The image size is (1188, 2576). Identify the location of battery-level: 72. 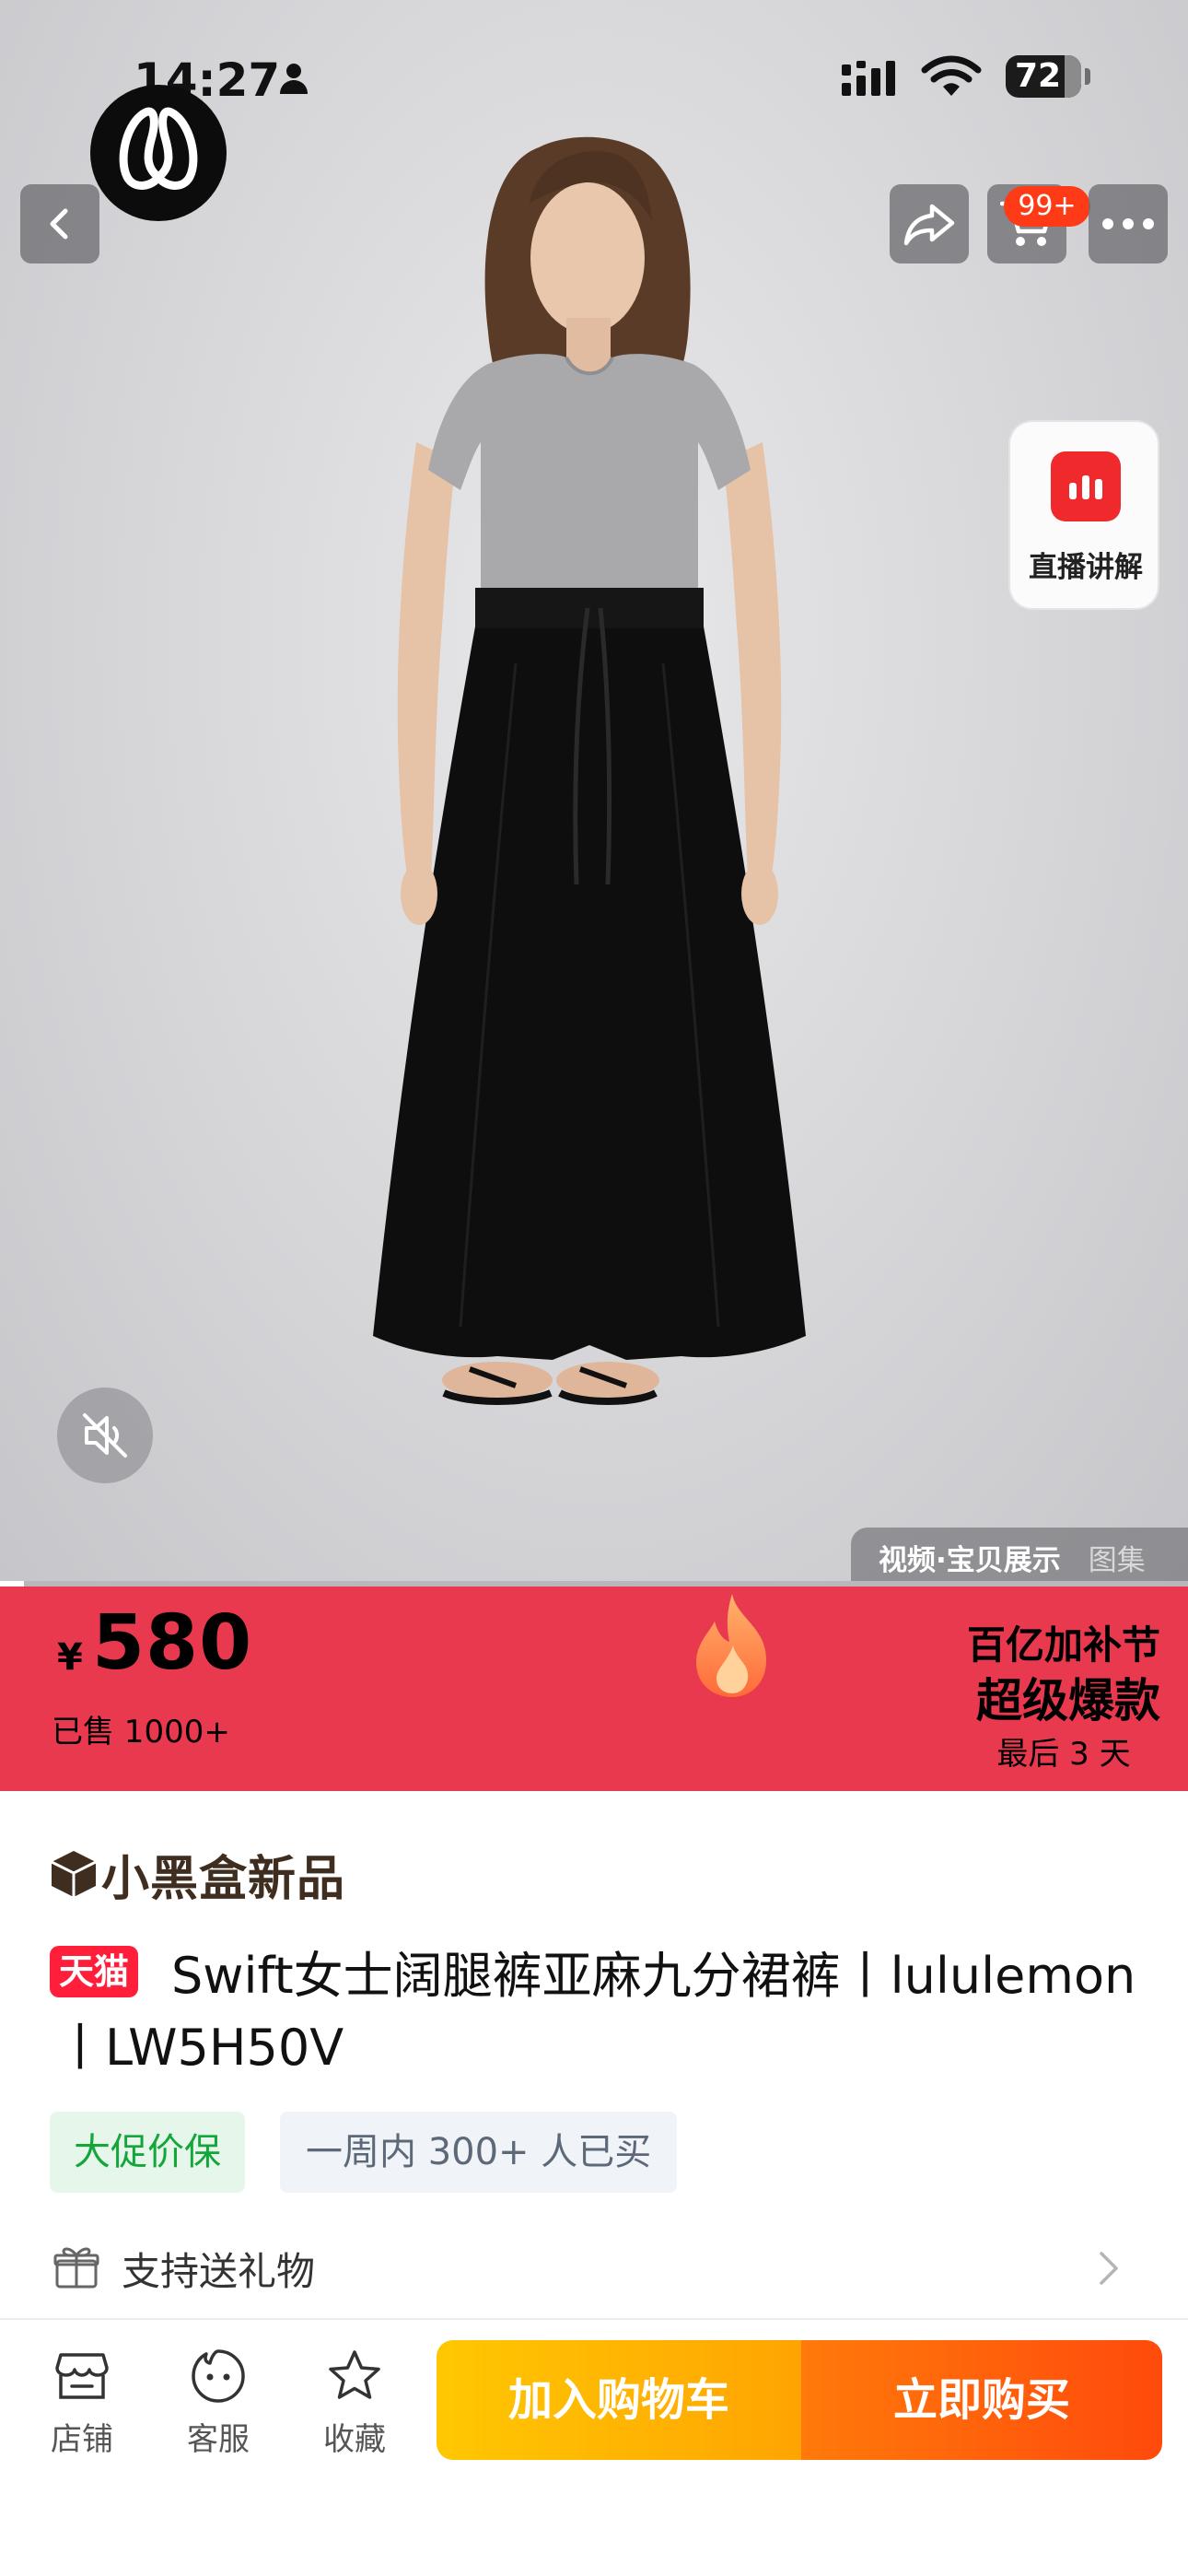
(1038, 76).